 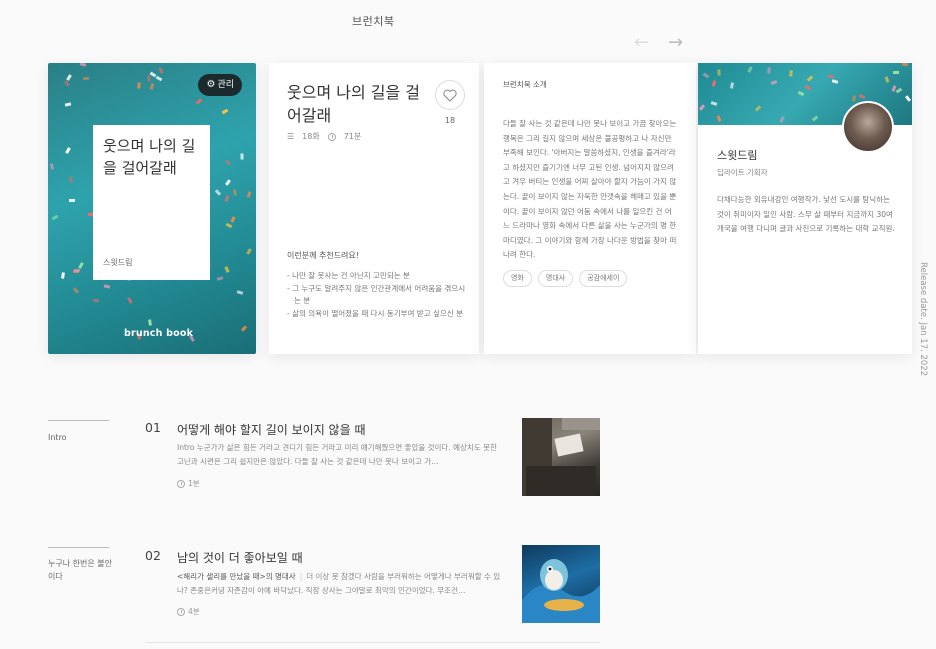 I want to click on author-name: 스윗드림, so click(x=737, y=155).